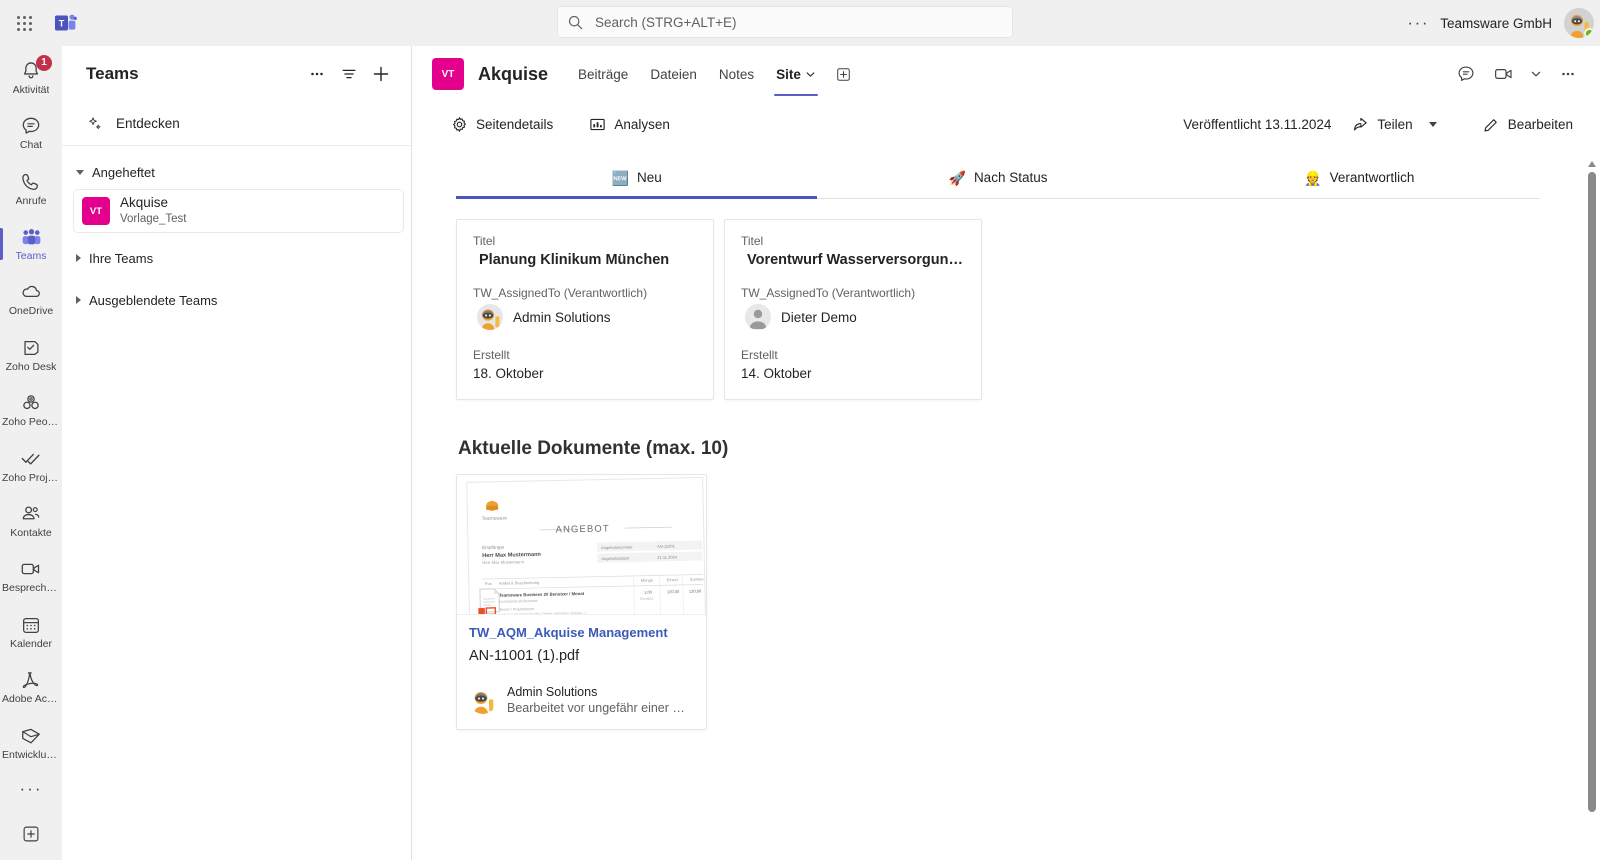  Describe the element at coordinates (819, 317) in the screenshot. I see `assigned-person-name: Dieter Demo` at that location.